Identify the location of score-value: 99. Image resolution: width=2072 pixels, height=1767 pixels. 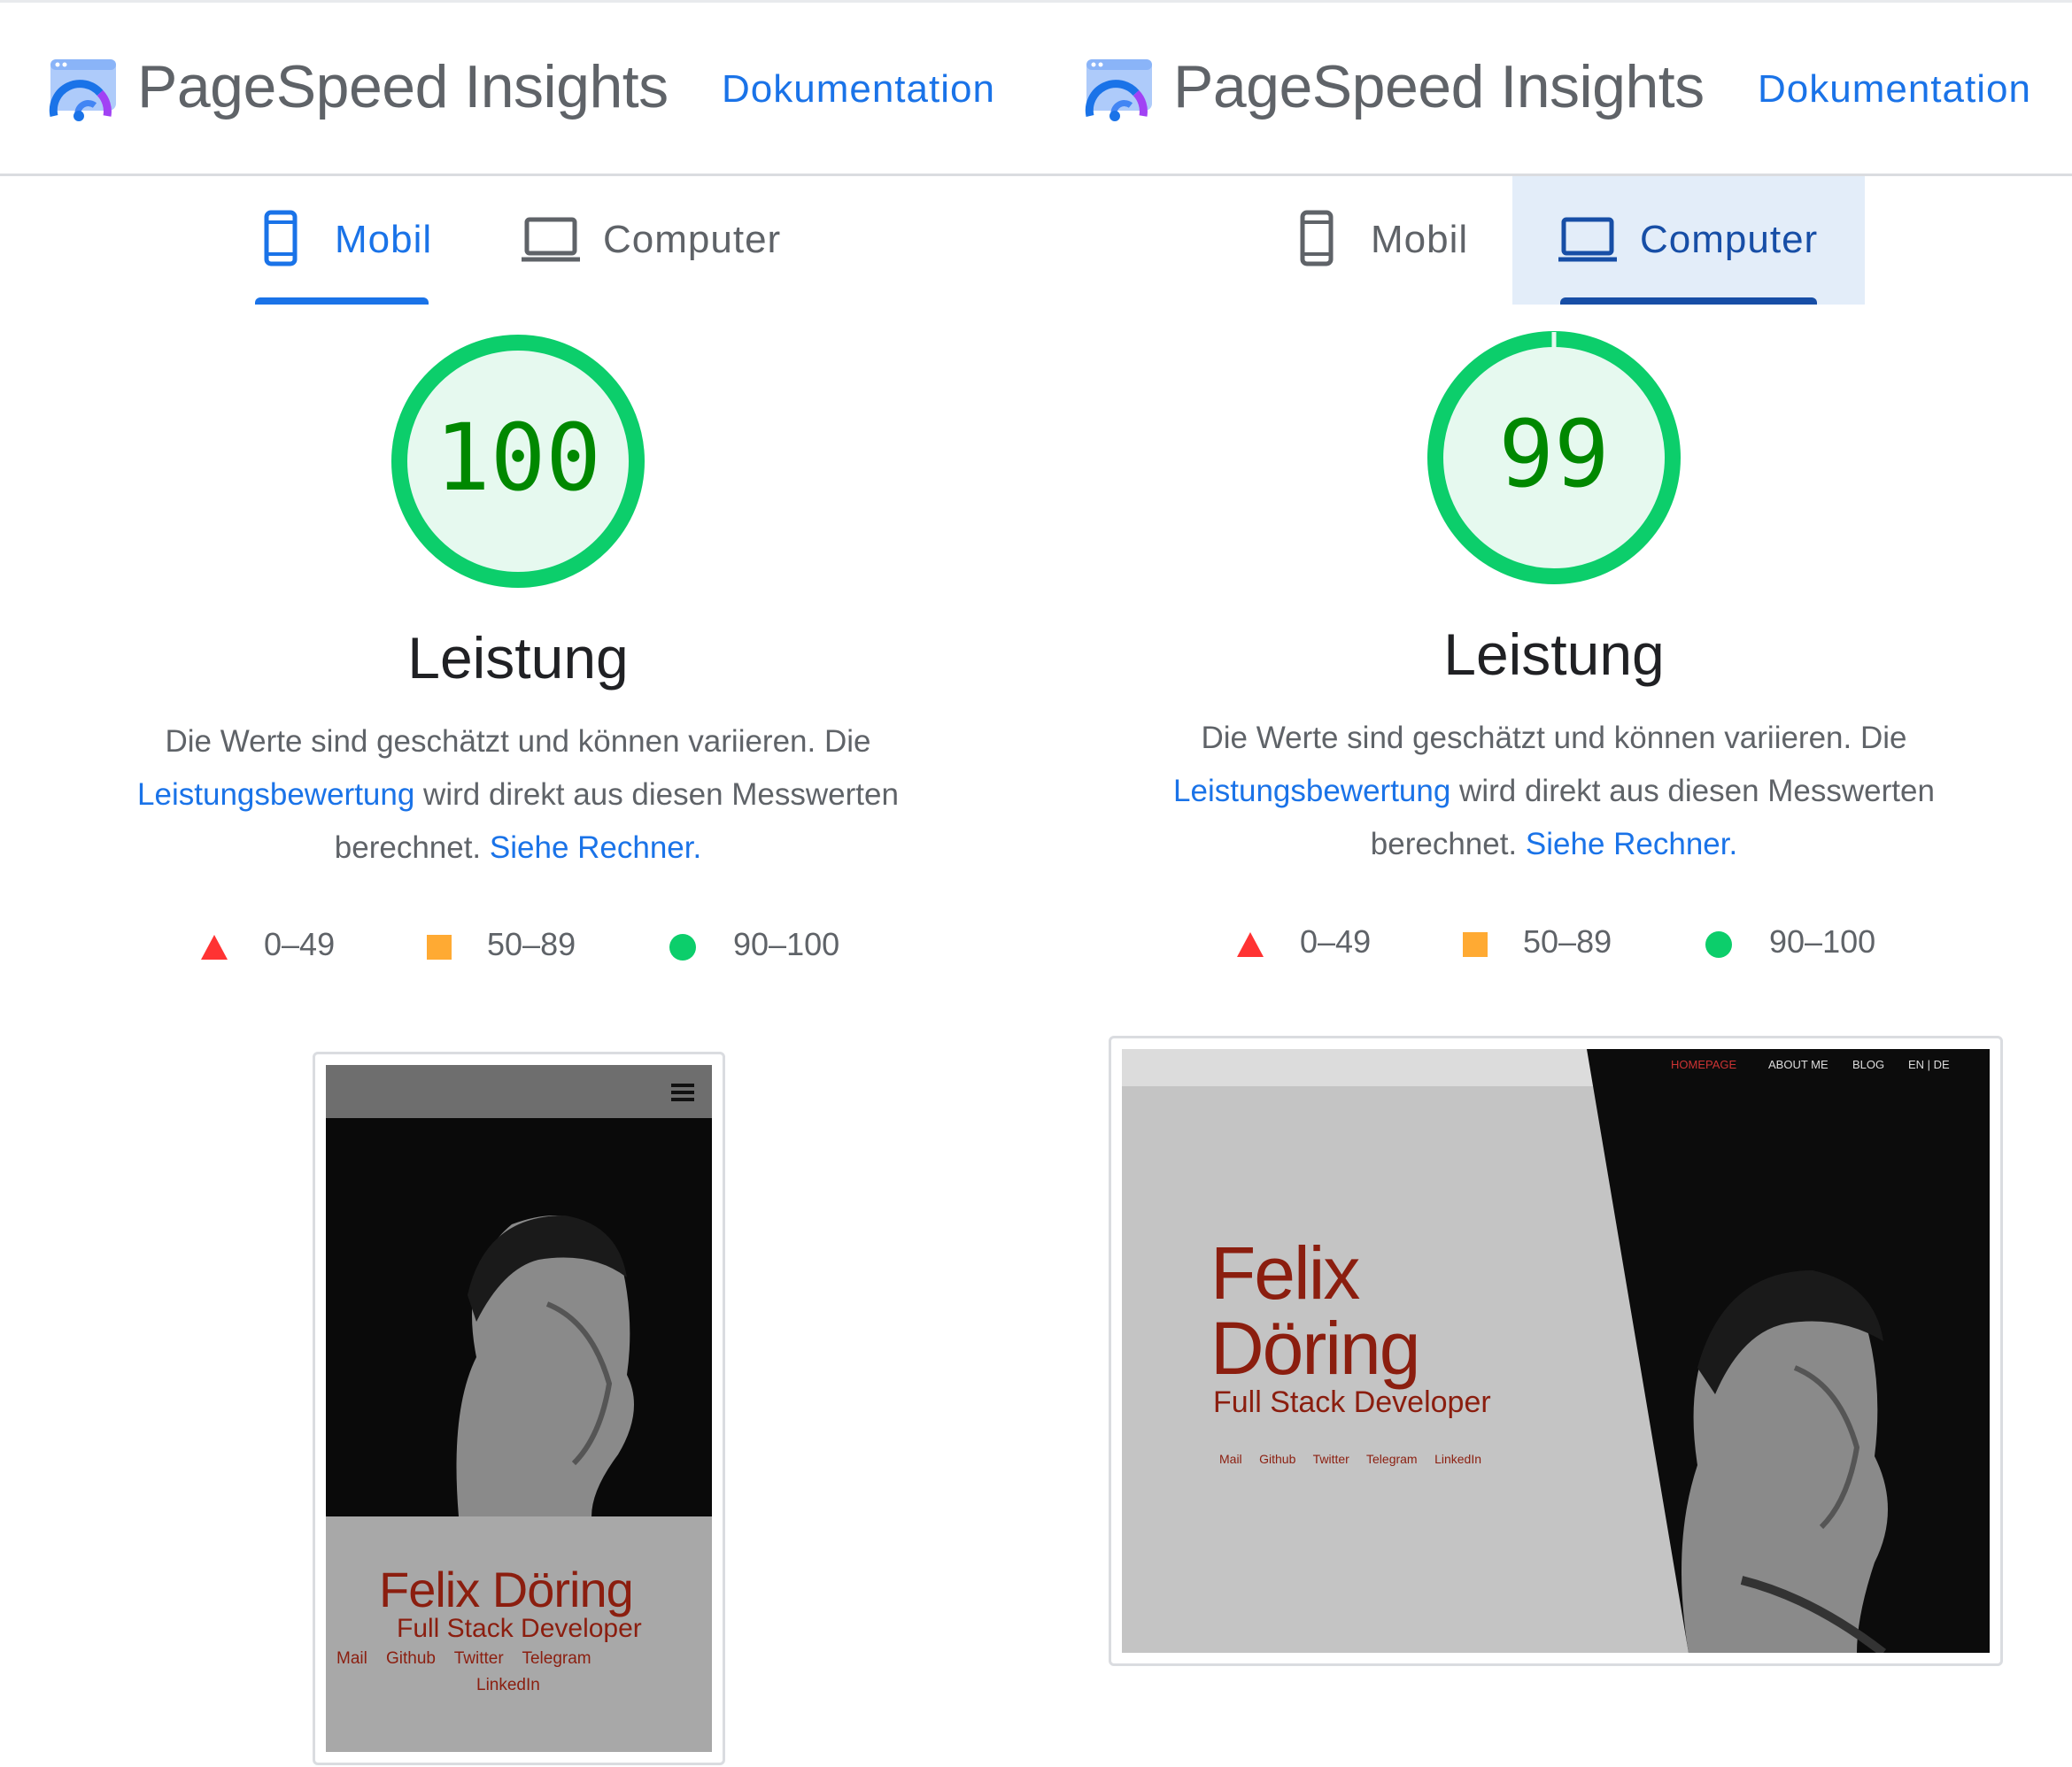
(1554, 454).